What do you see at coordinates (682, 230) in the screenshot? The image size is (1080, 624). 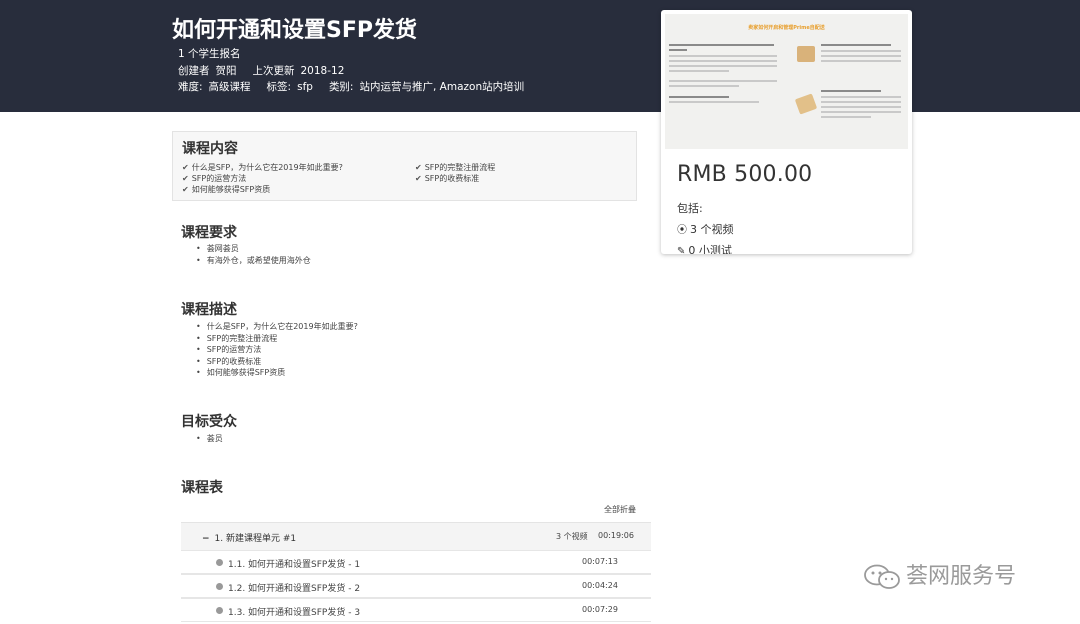 I see `play-circle-icon: ⦿` at bounding box center [682, 230].